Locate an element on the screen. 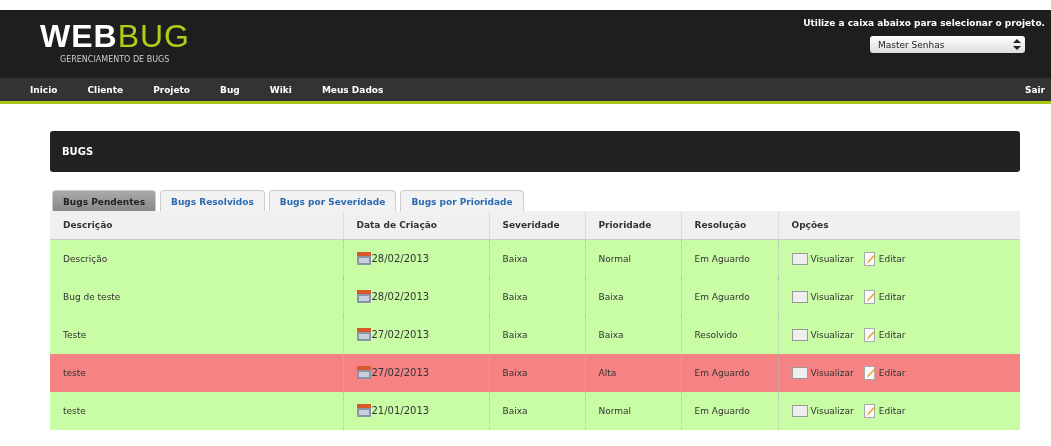 Image resolution: width=1051 pixels, height=446 pixels. nav-link: Bug is located at coordinates (230, 89).